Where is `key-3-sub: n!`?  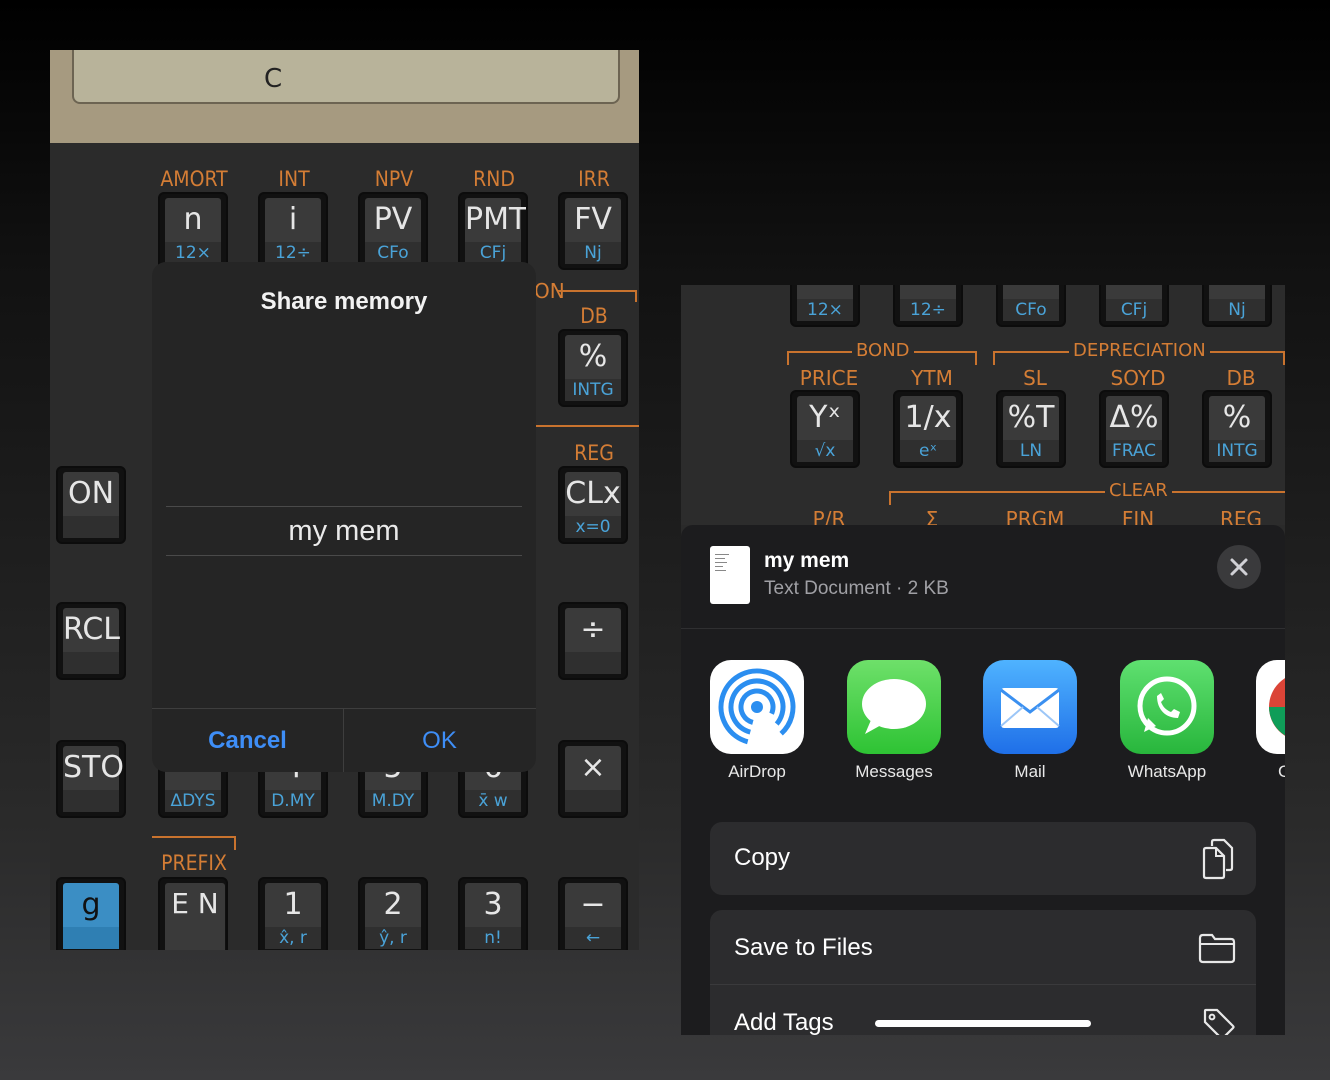 key-3-sub: n! is located at coordinates (493, 938).